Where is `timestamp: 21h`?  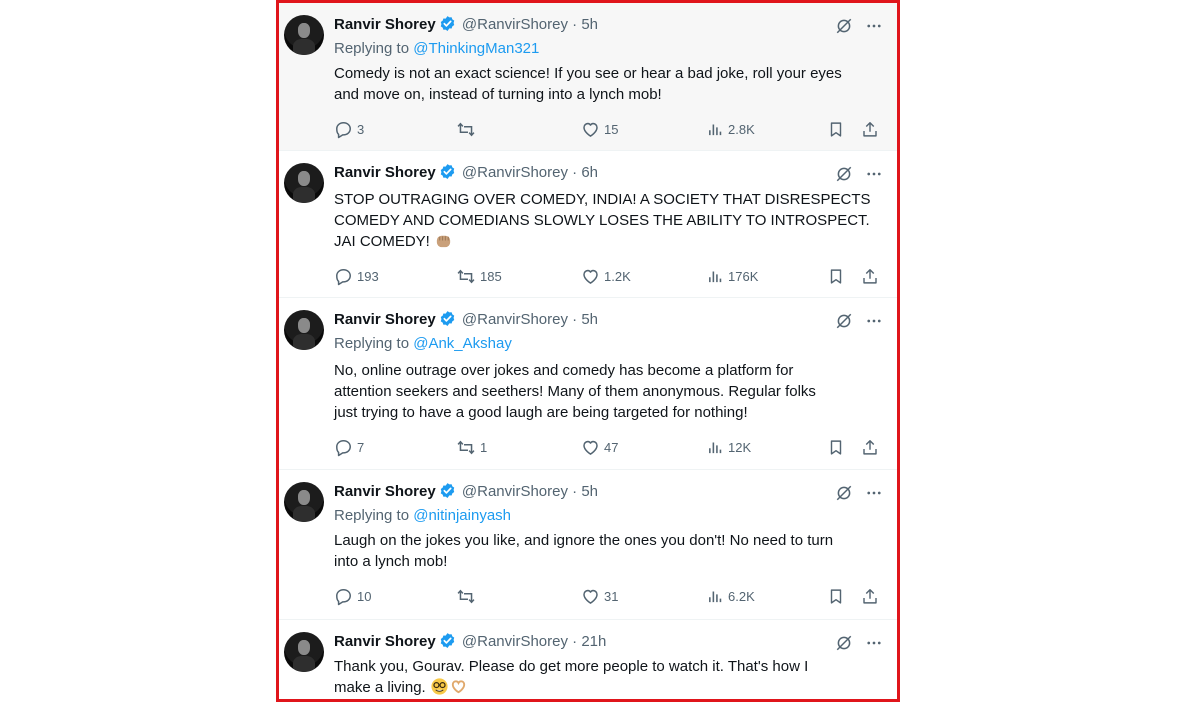
timestamp: 21h is located at coordinates (593, 641).